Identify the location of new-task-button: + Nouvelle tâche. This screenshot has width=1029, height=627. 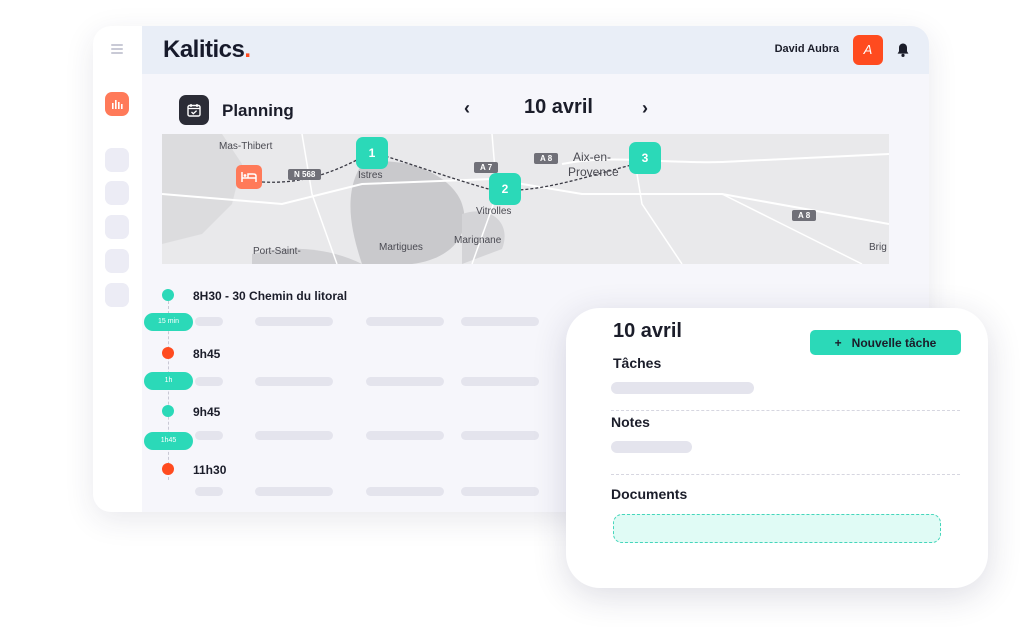
(885, 342).